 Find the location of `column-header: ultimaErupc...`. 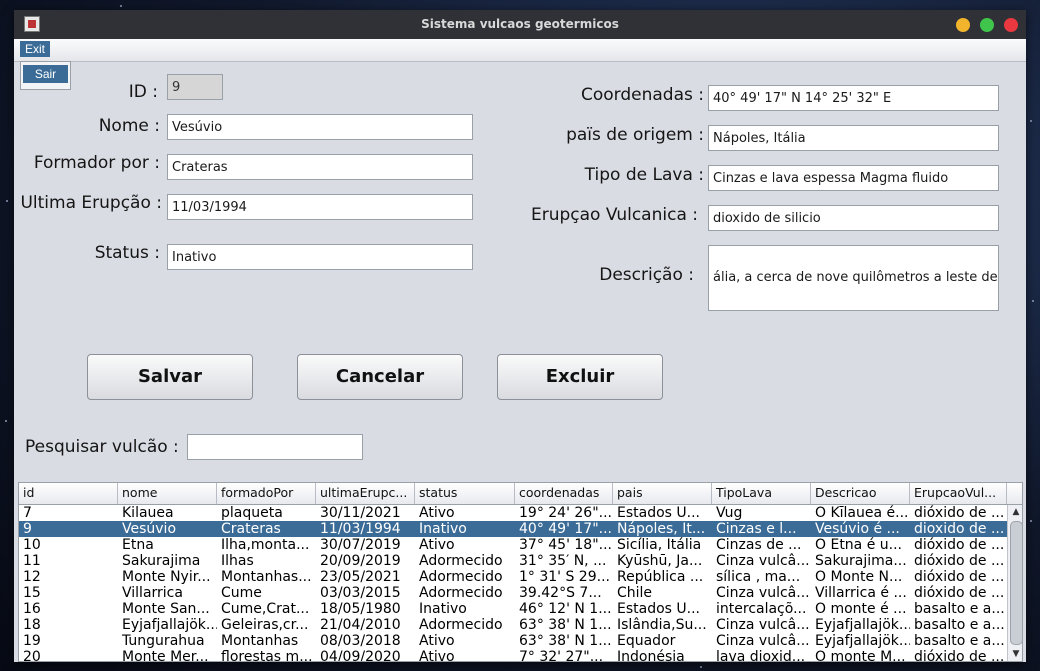

column-header: ultimaErupc... is located at coordinates (365, 493).